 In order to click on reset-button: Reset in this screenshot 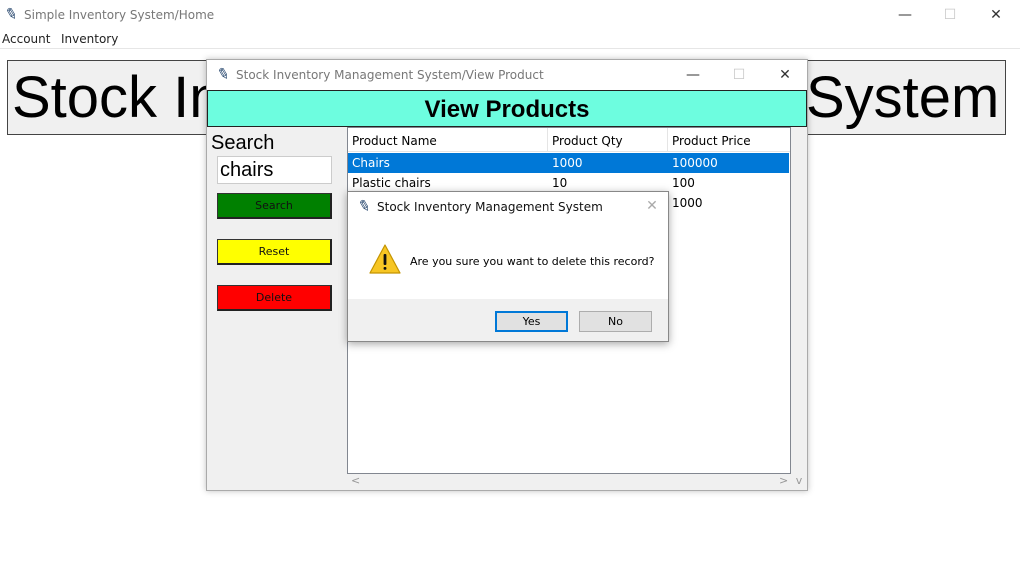, I will do `click(274, 252)`.